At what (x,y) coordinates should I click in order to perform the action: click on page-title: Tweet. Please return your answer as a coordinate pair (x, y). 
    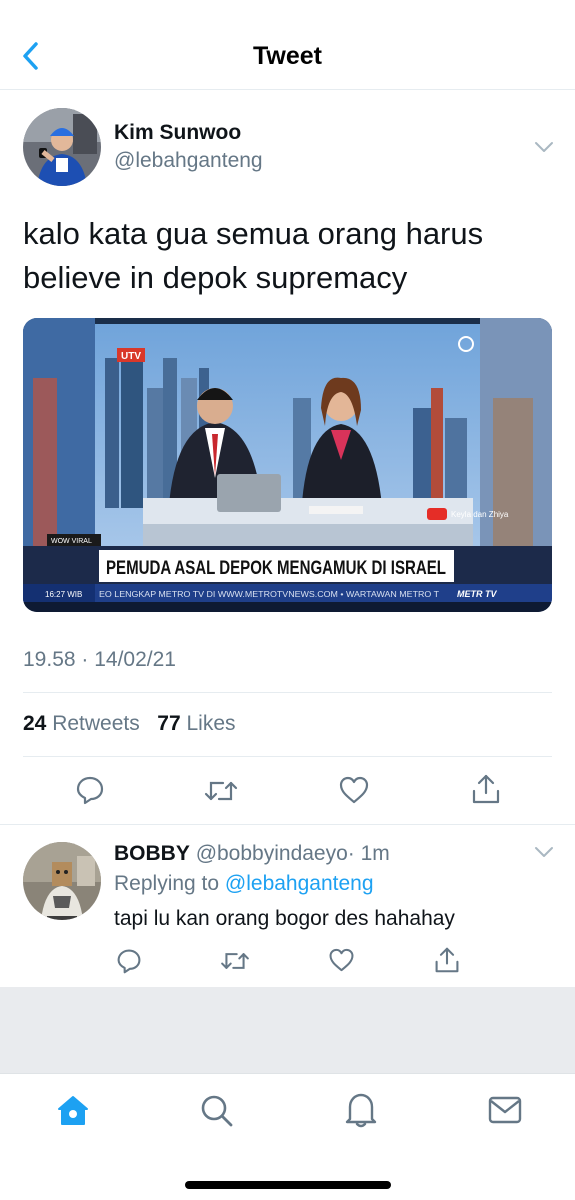
    Looking at the image, I should click on (287, 56).